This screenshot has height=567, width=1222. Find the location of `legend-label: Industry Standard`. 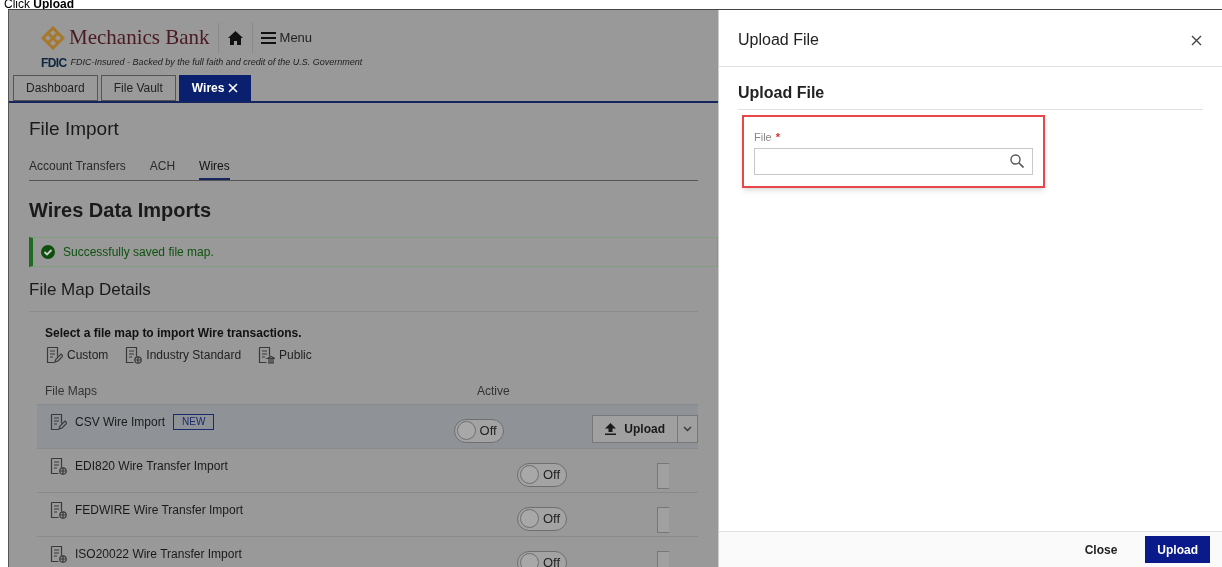

legend-label: Industry Standard is located at coordinates (194, 355).